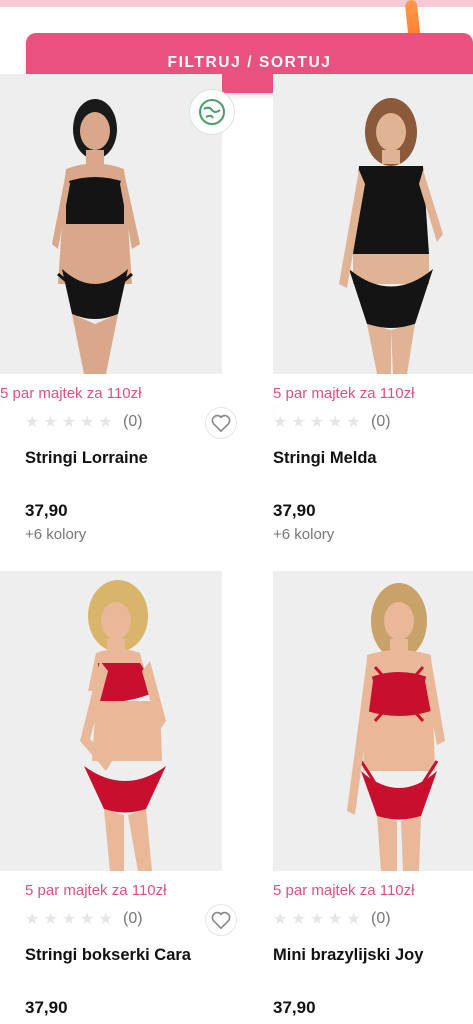 This screenshot has height=1024, width=473. What do you see at coordinates (348, 955) in the screenshot?
I see `product-name: Mini brazylijski Joy` at bounding box center [348, 955].